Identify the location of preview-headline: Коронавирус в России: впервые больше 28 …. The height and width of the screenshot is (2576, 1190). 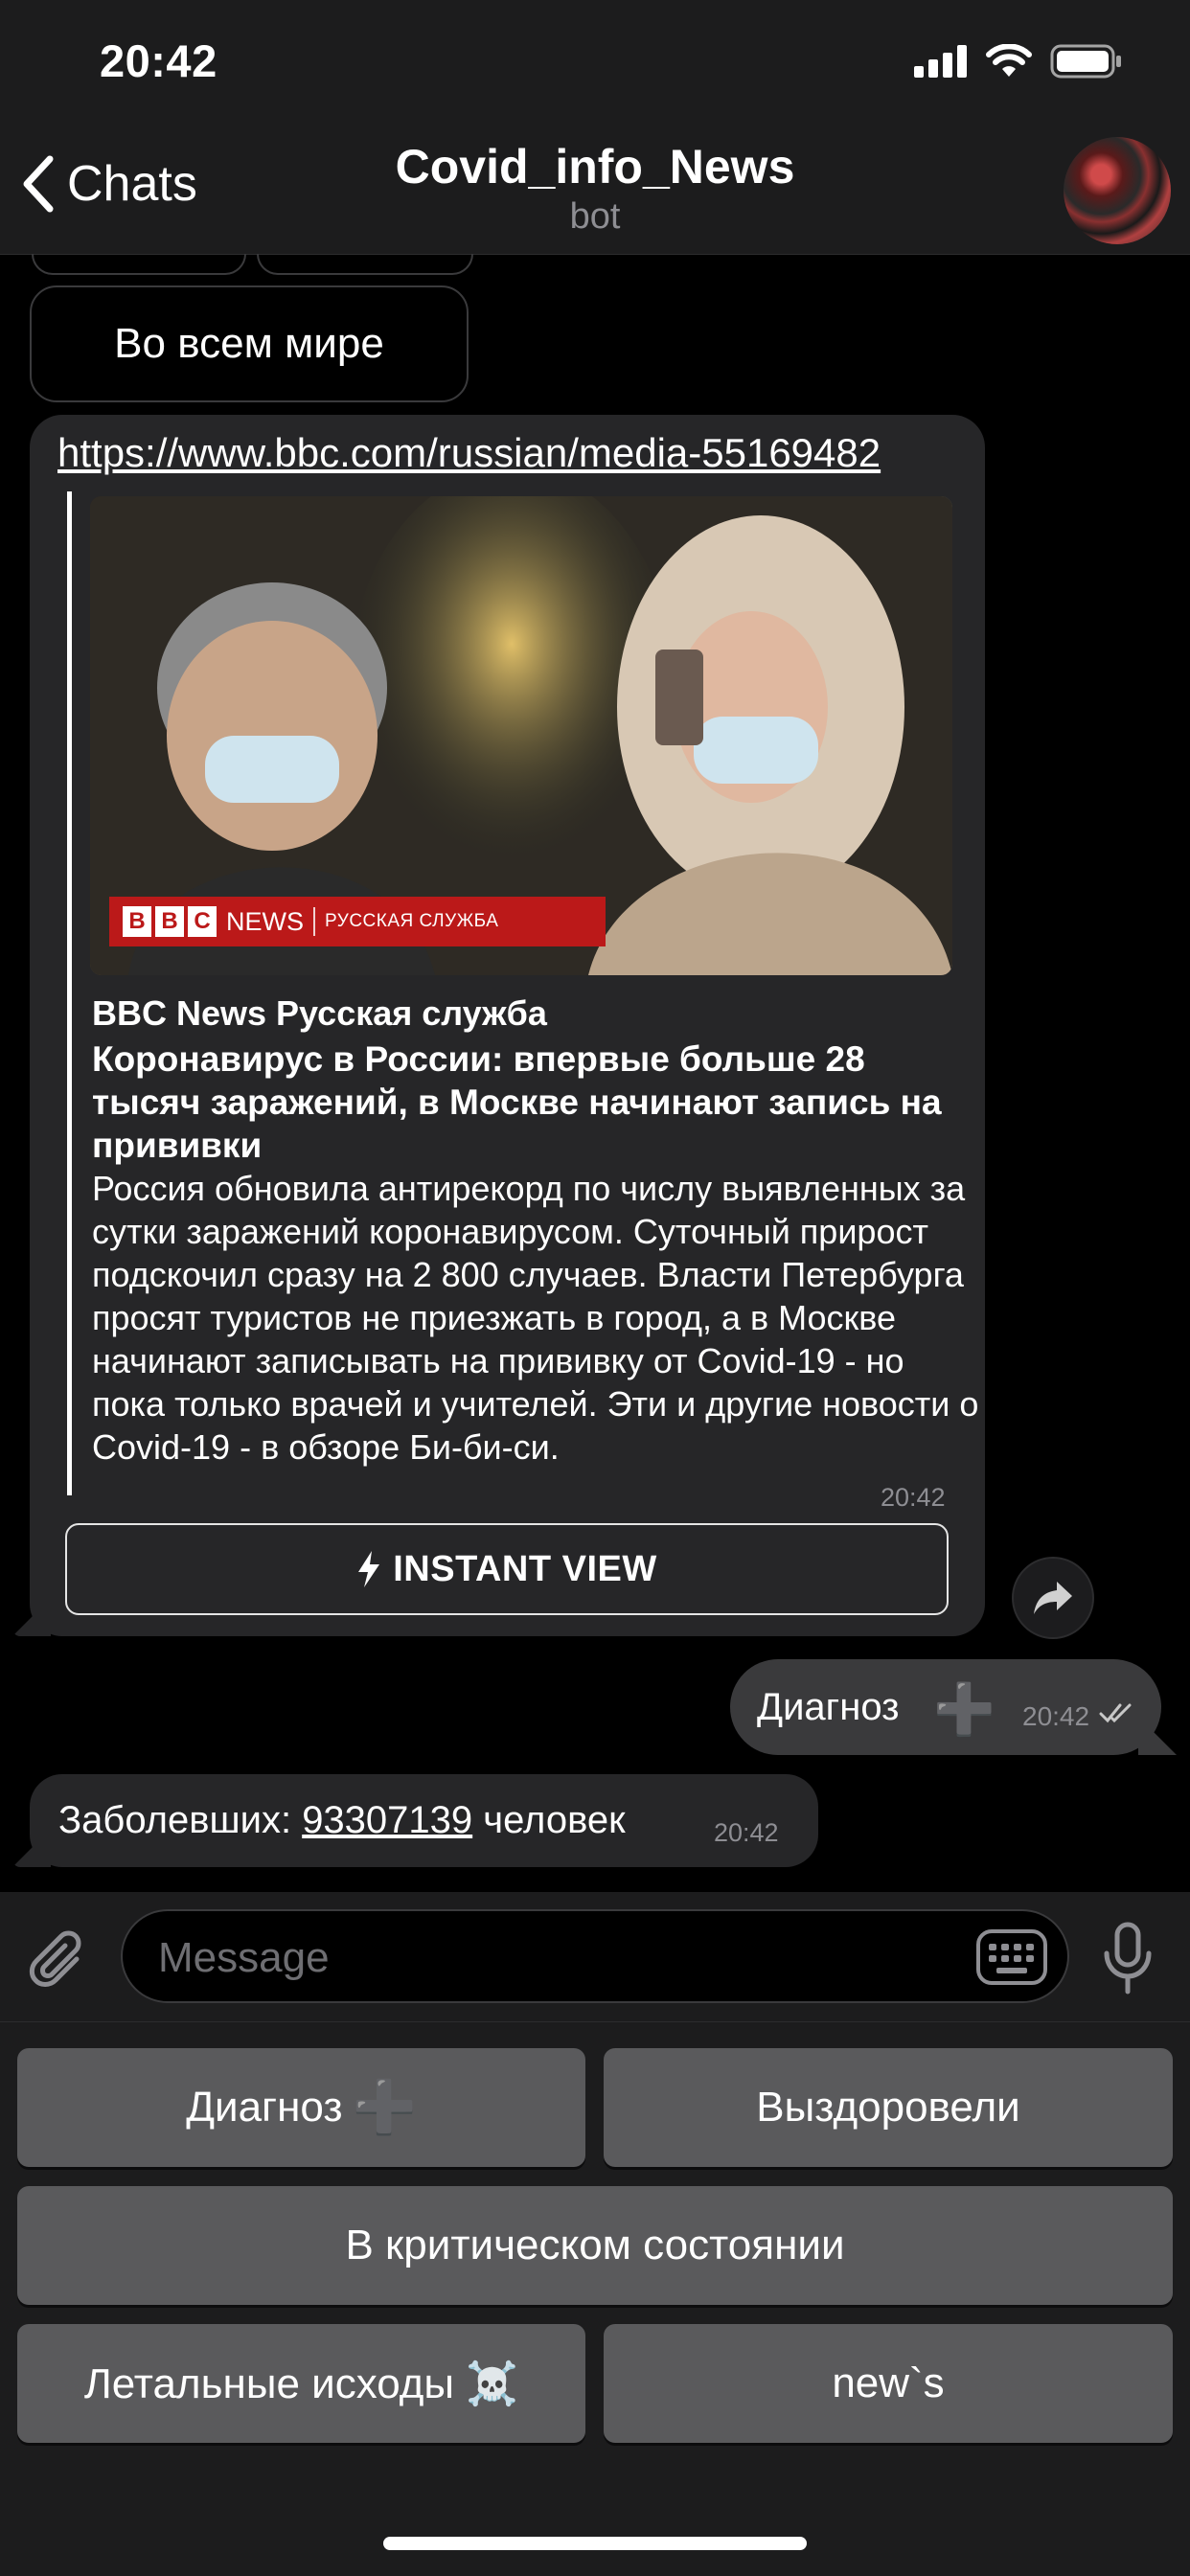
(517, 1102).